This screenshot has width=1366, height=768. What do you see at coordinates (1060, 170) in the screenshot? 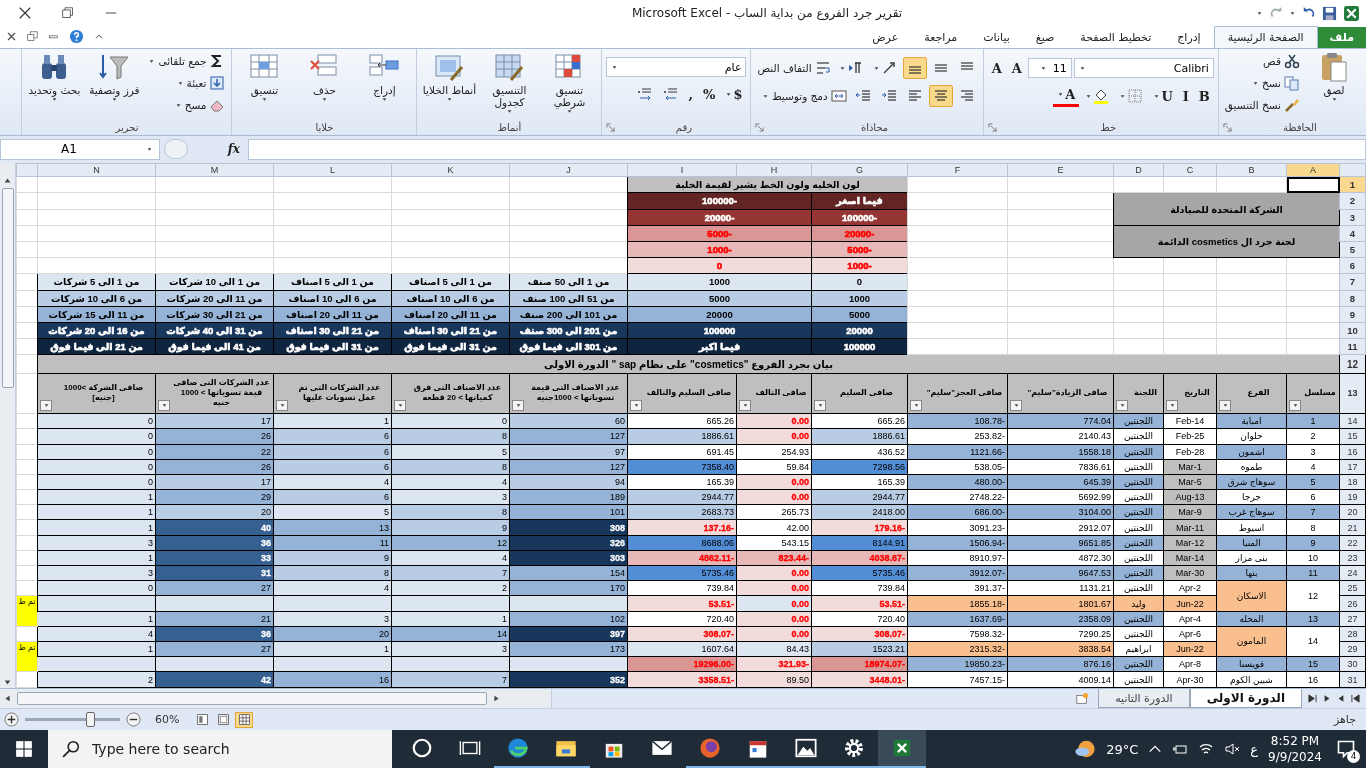
I see `column-header: E` at bounding box center [1060, 170].